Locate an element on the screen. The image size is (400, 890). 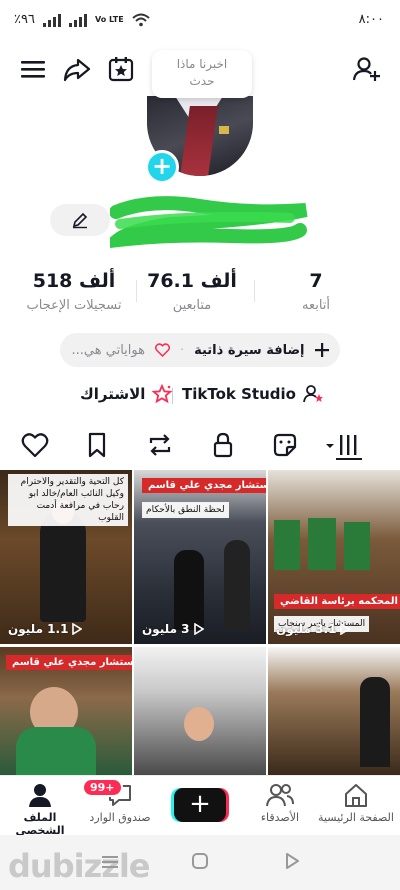
status-icons: ٪٩٦ Vo LTE is located at coordinates (82, 19).